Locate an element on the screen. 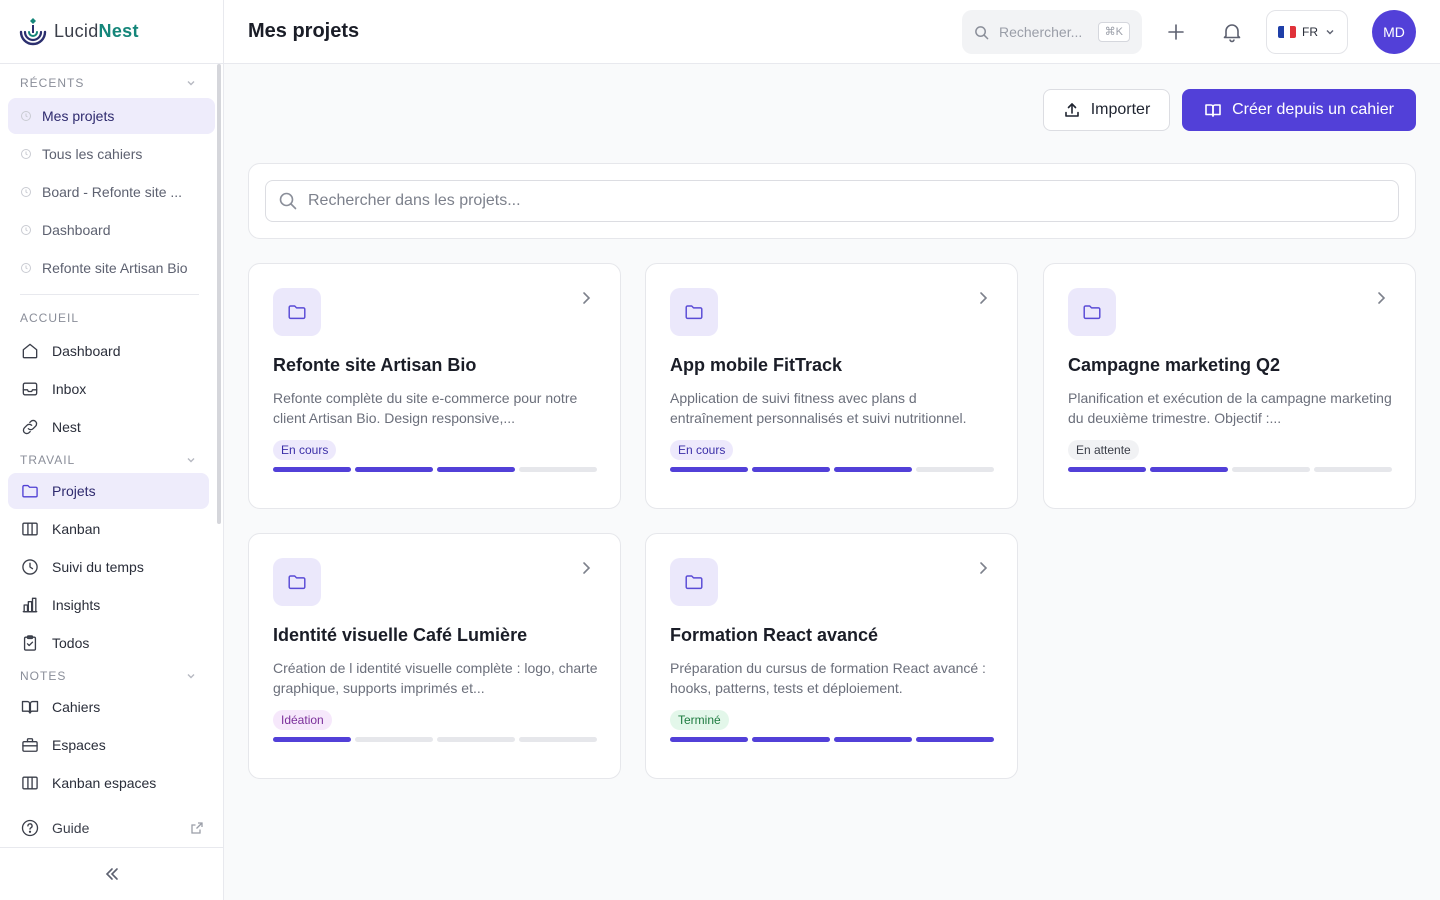 The image size is (1440, 900). sidebar-item-nest: Nest is located at coordinates (108, 427).